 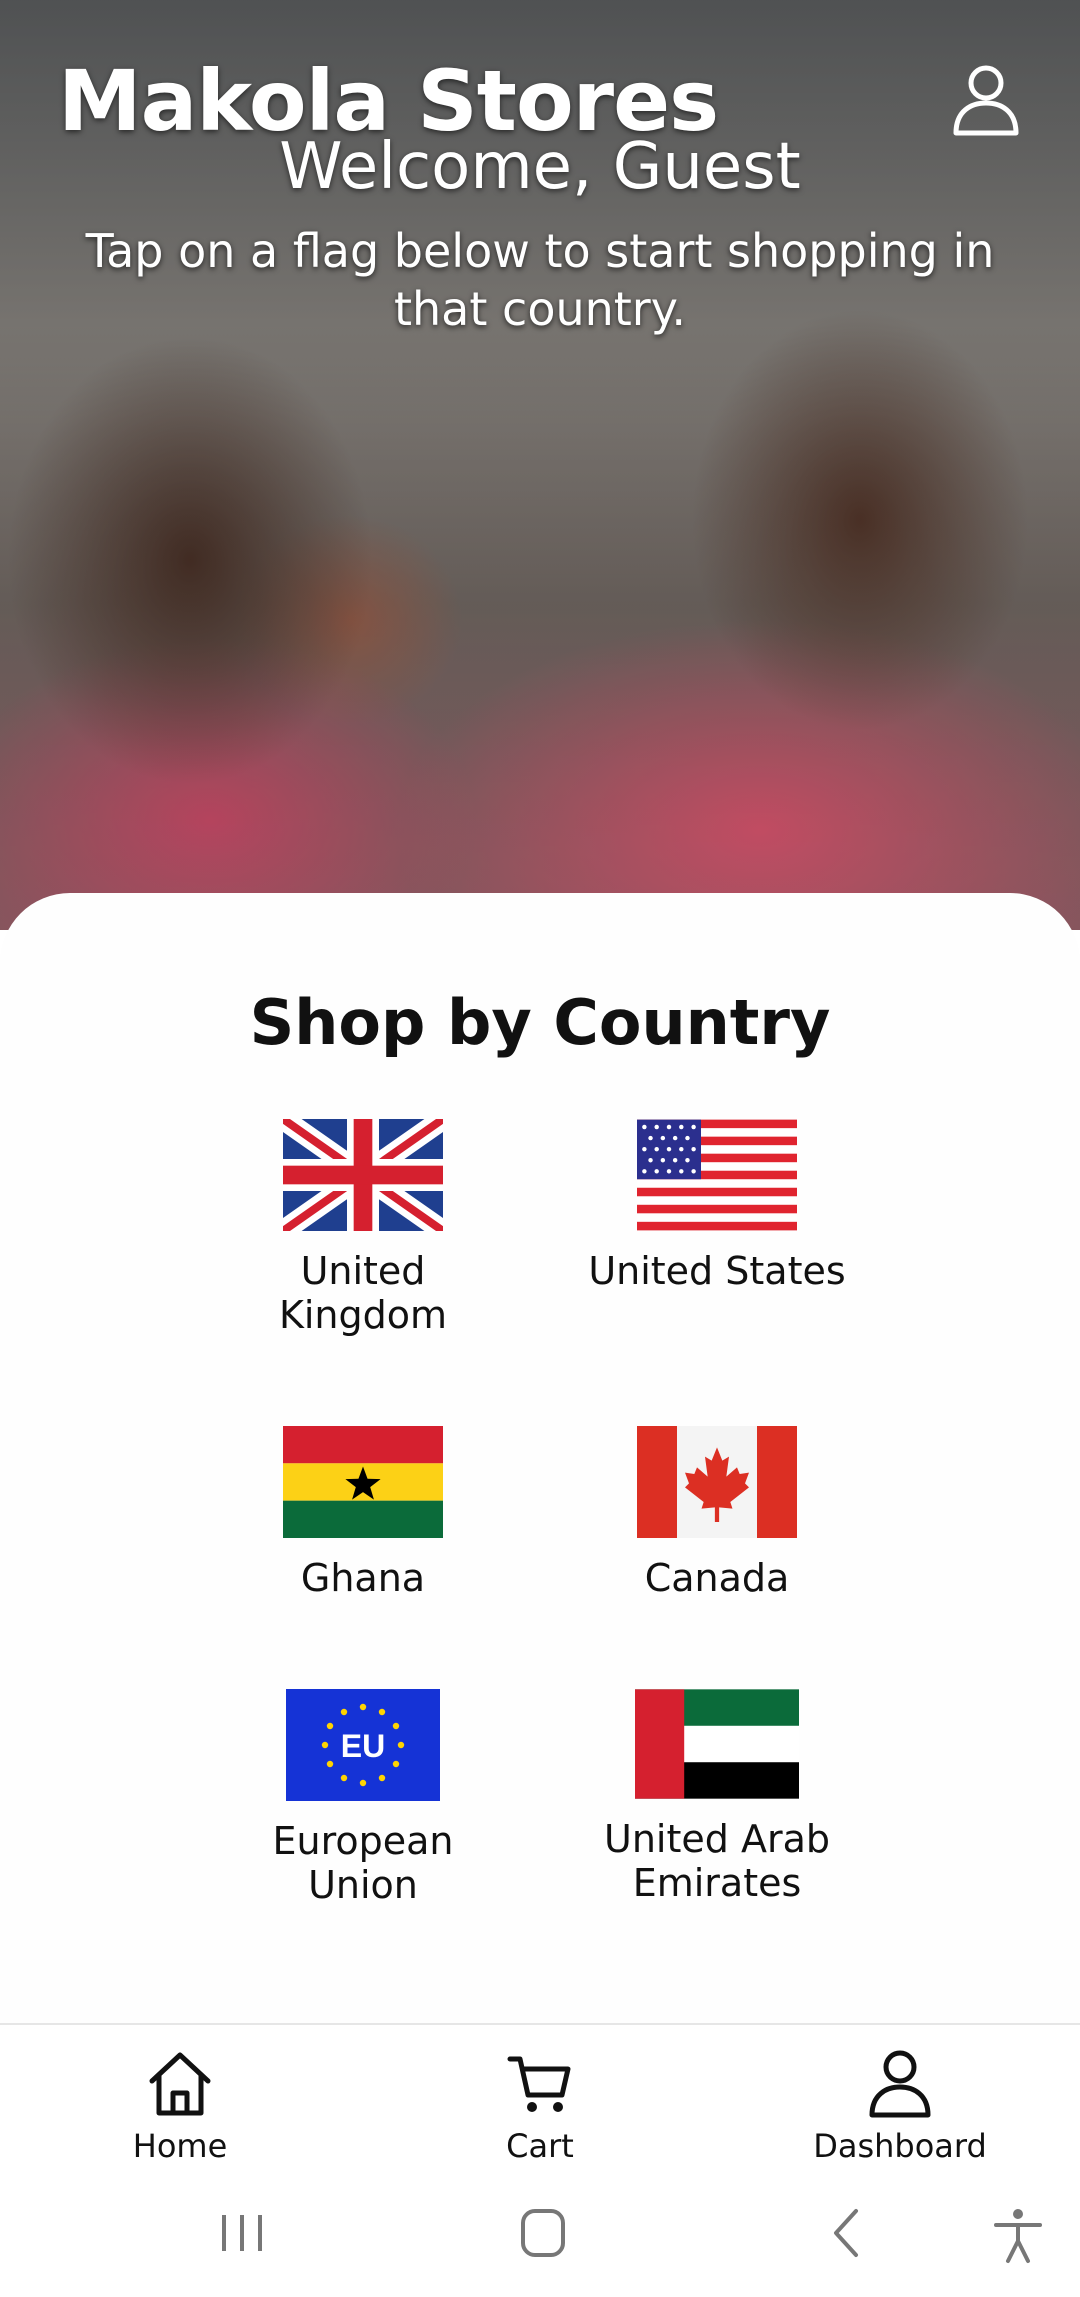 I want to click on eu-flag-text: EU, so click(x=363, y=1746).